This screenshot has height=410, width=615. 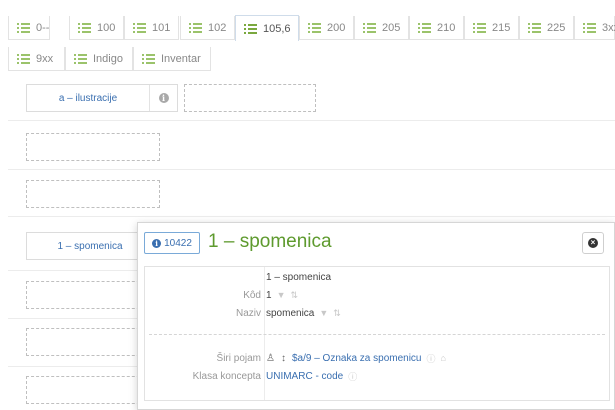 What do you see at coordinates (381, 28) in the screenshot?
I see `tab-205: 205` at bounding box center [381, 28].